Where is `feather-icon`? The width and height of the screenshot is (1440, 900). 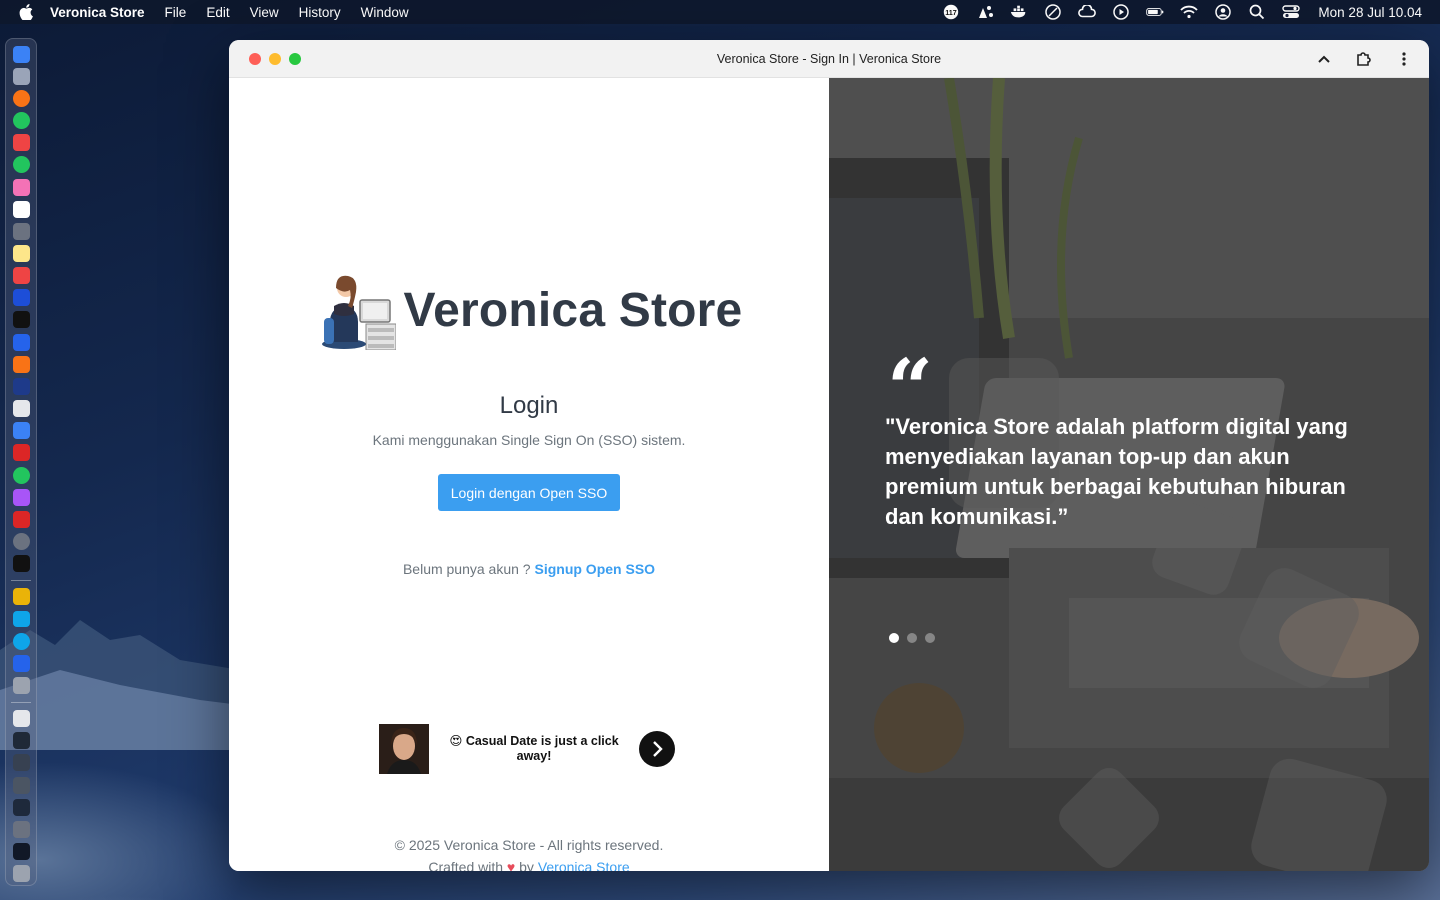
feather-icon is located at coordinates (1053, 12).